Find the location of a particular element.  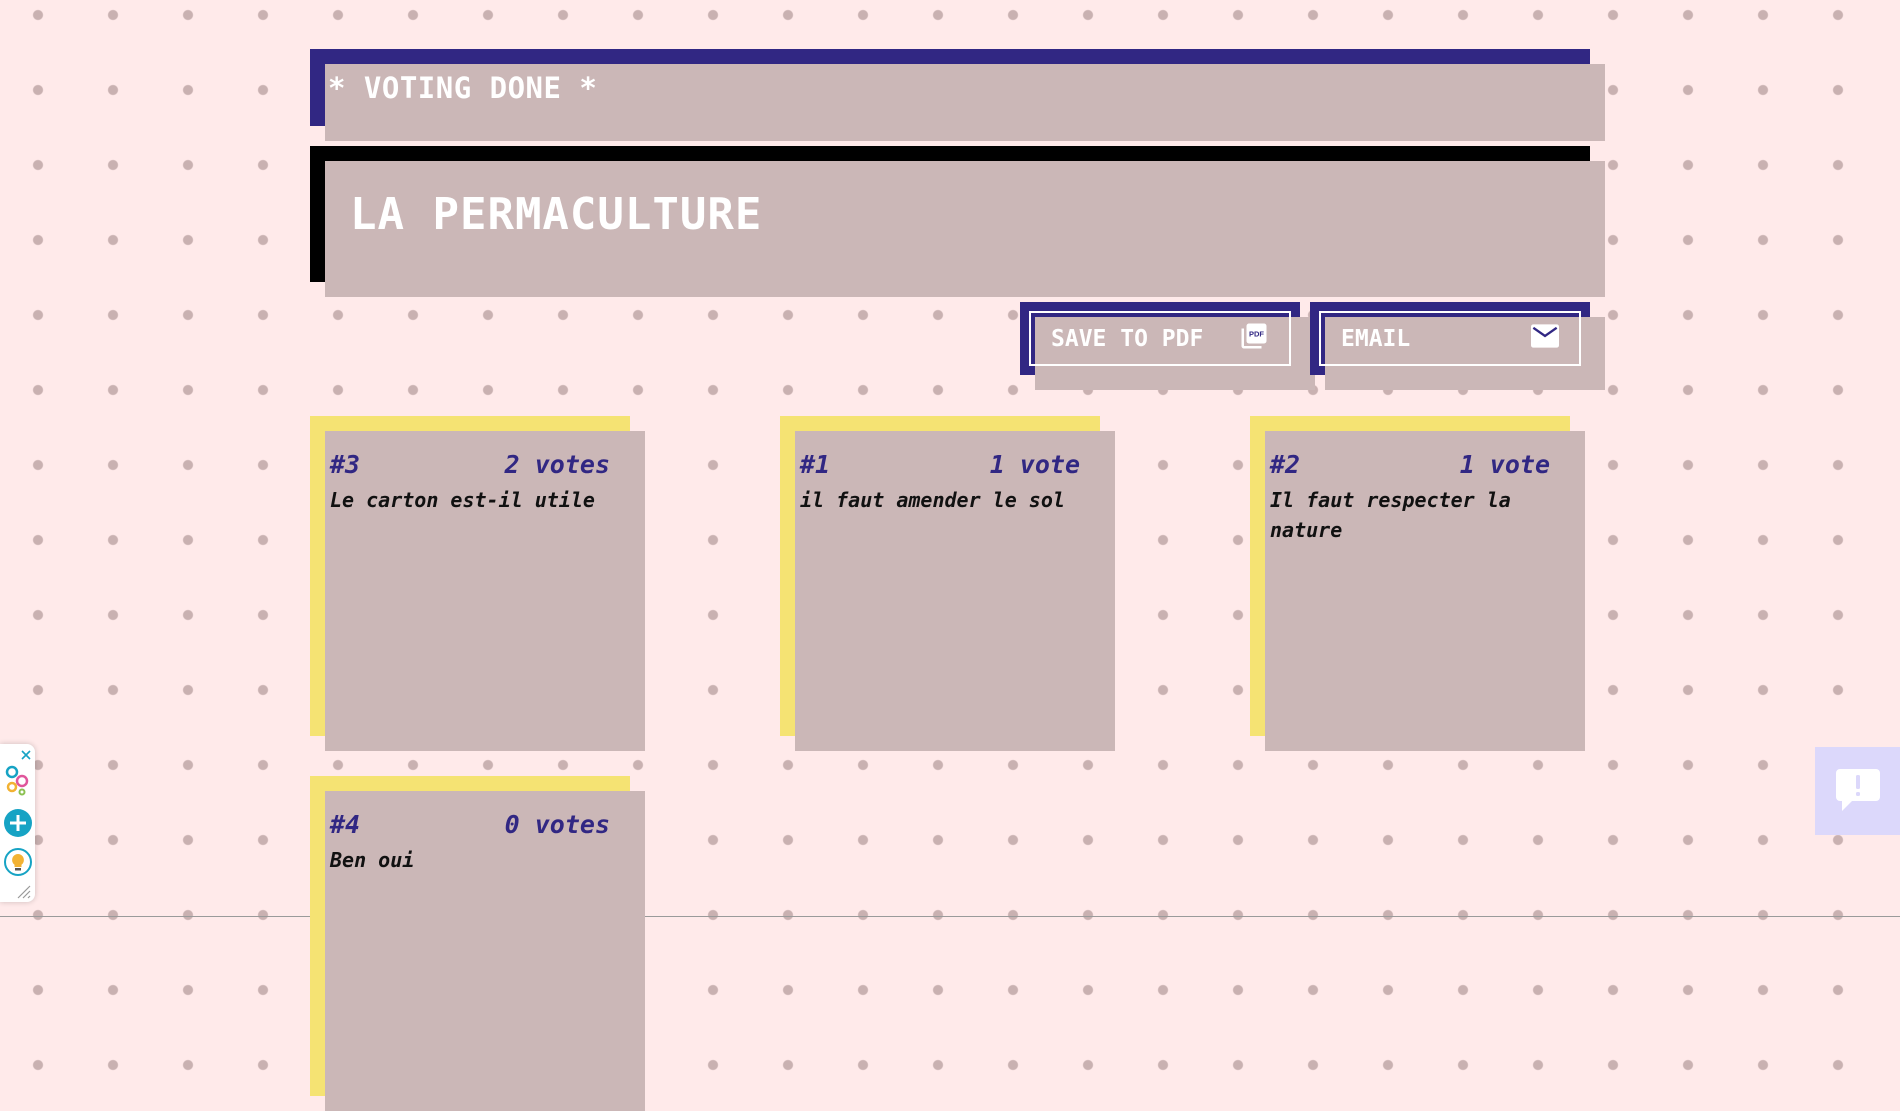

page-title: LA PERMACULTURE is located at coordinates (556, 214).